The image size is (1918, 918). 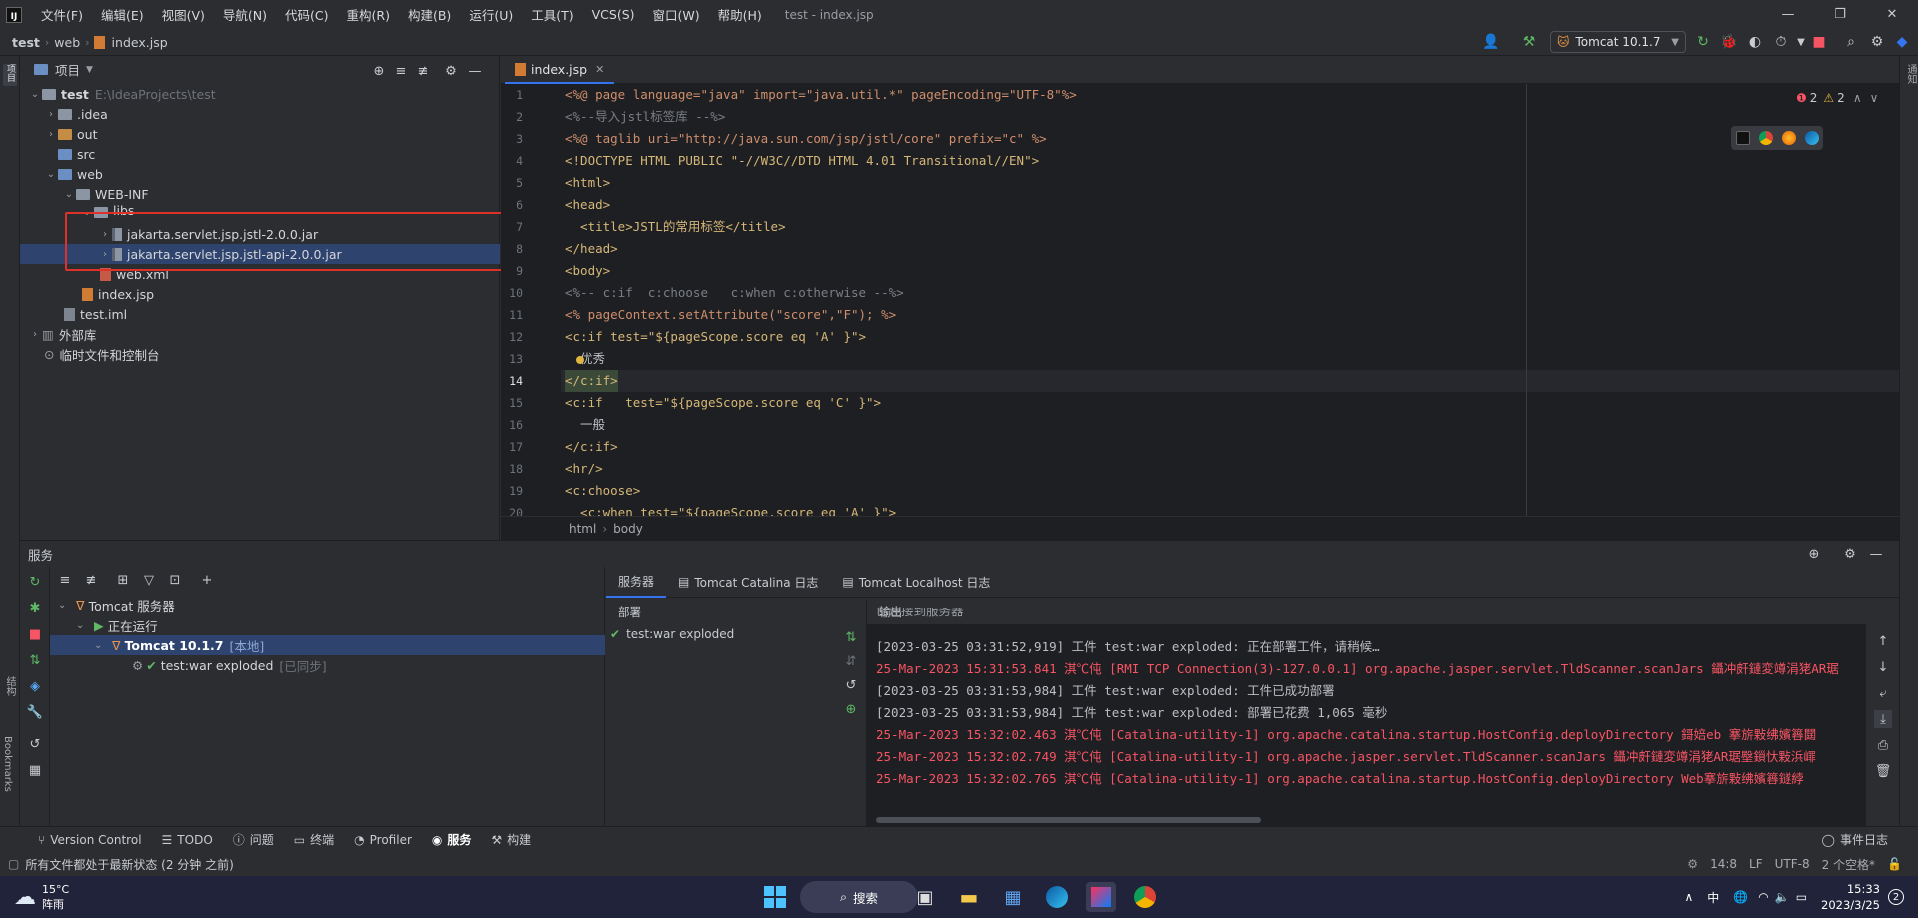 I want to click on code-line: <title>JSTL的常用标签</title>, so click(x=675, y=227).